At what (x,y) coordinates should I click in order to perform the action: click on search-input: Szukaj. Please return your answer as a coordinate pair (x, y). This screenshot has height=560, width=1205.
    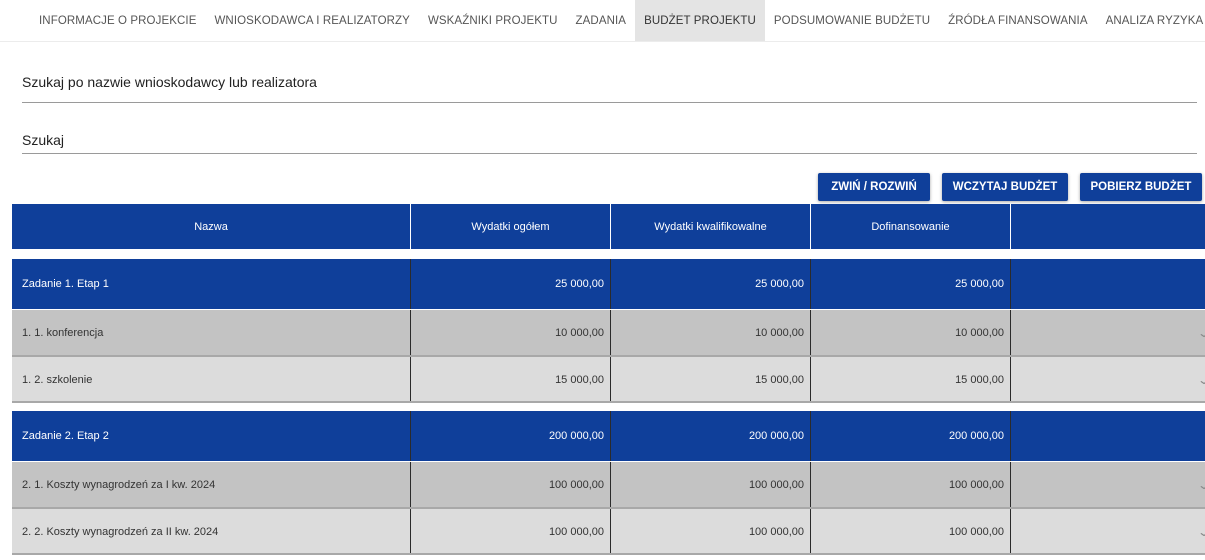
    Looking at the image, I should click on (609, 143).